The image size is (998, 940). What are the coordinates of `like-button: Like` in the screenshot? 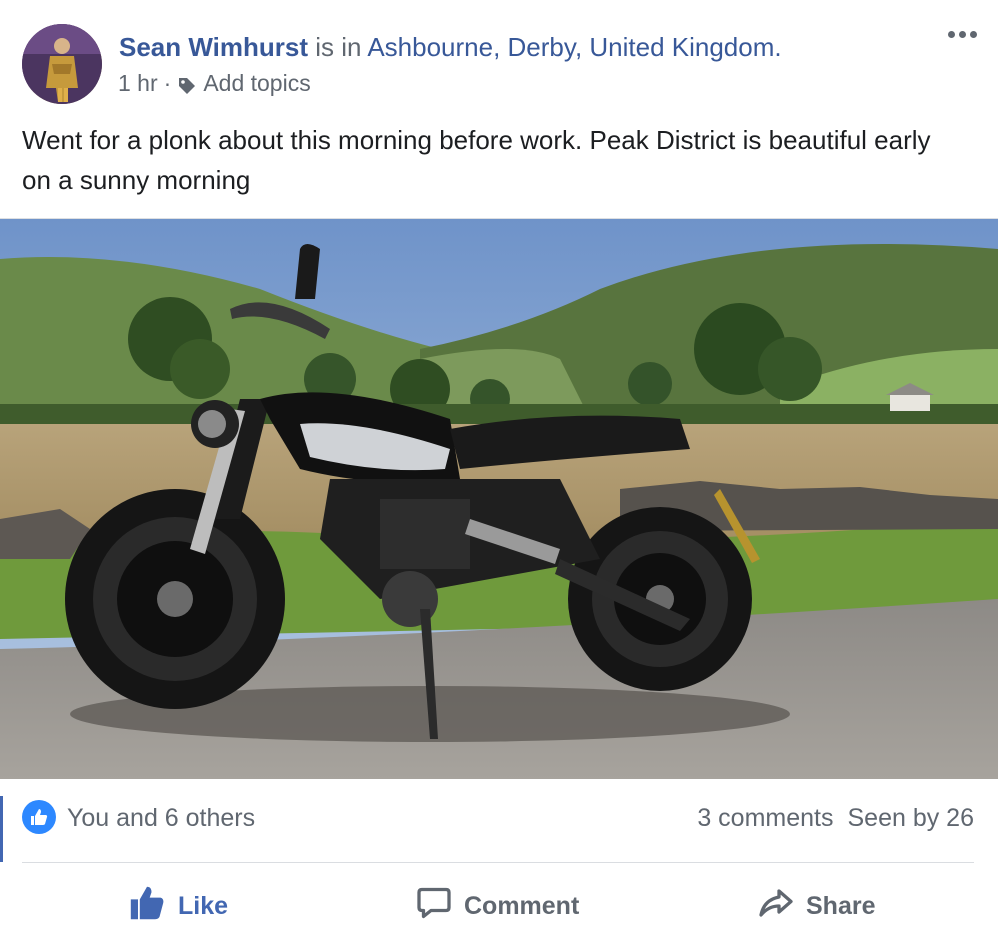 It's located at (178, 906).